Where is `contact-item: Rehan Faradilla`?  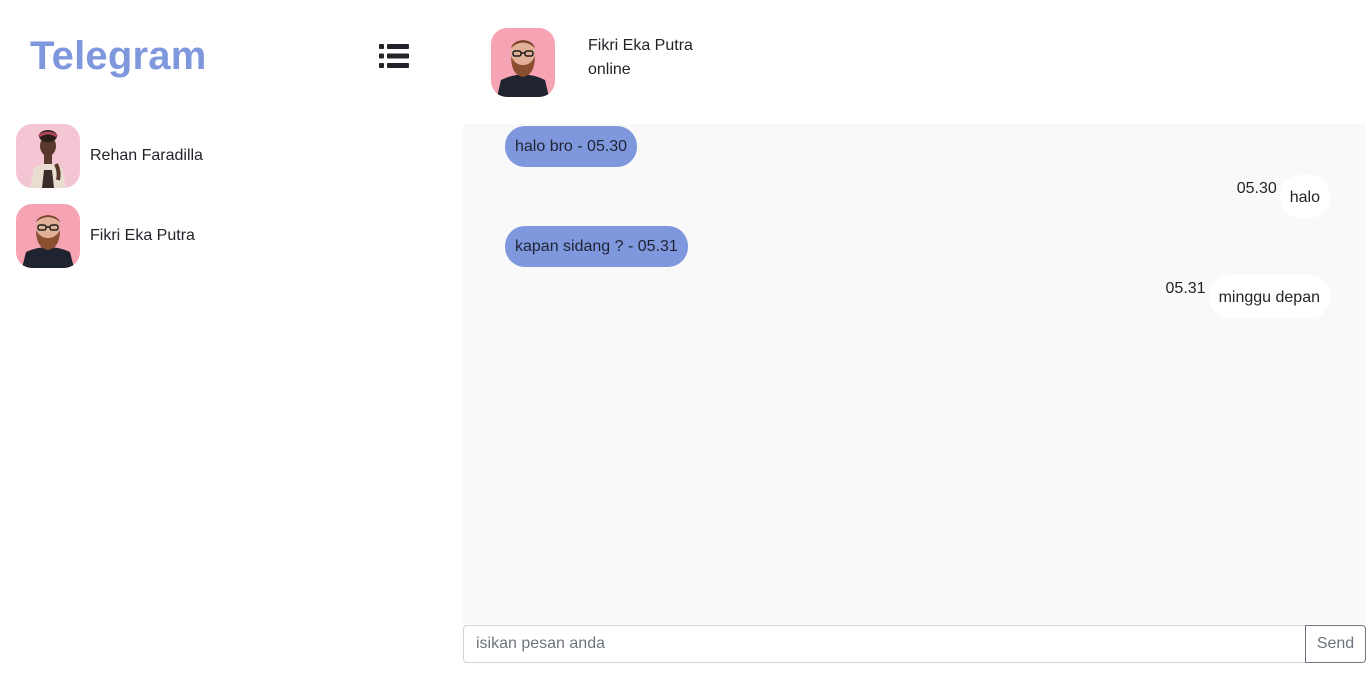
contact-item: Rehan Faradilla is located at coordinates (231, 156).